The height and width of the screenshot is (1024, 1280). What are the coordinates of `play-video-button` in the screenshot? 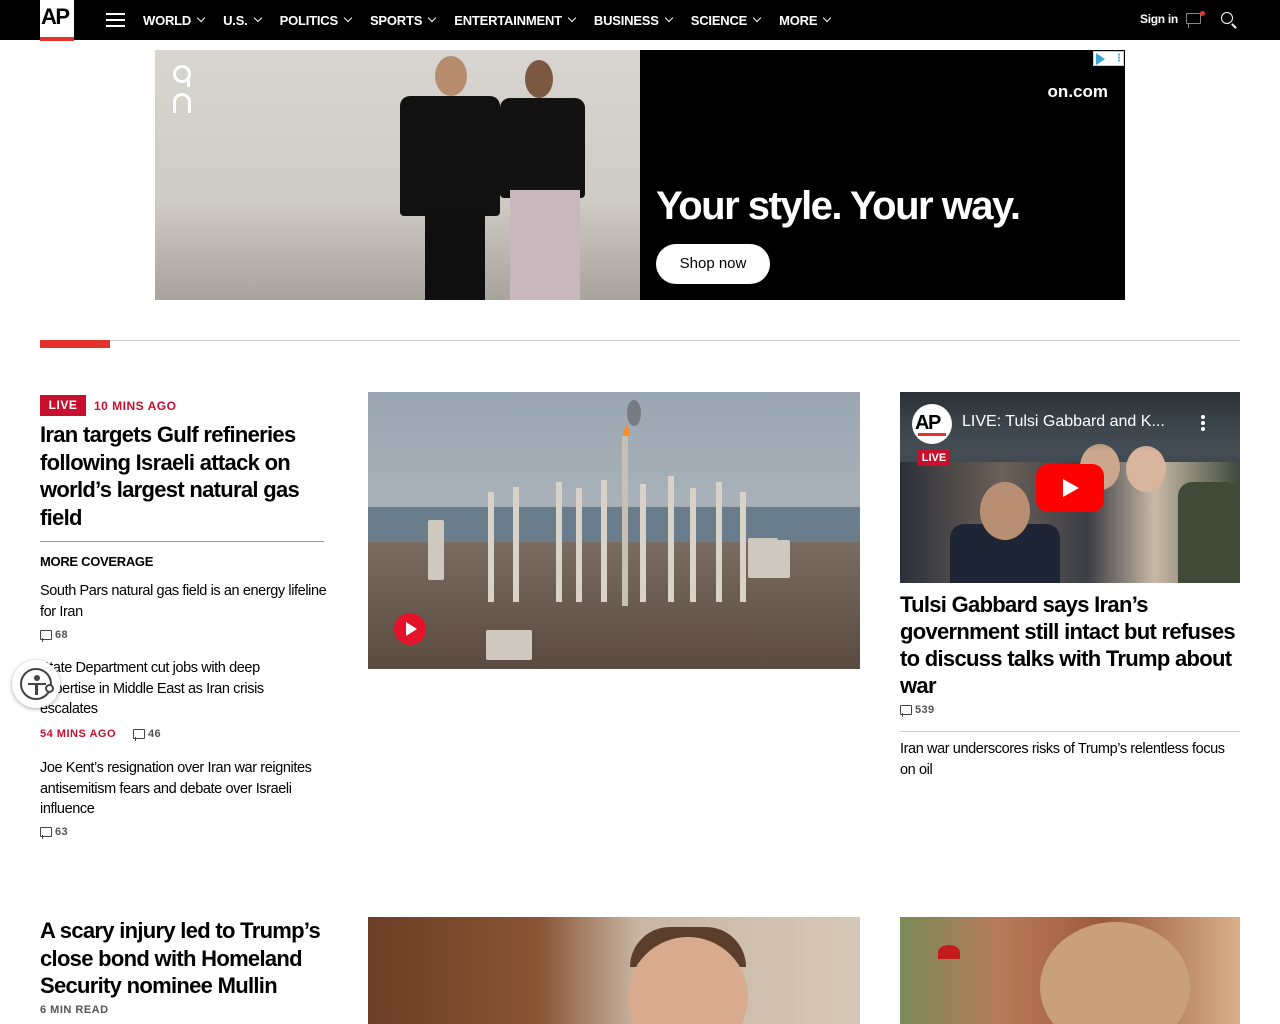 It's located at (410, 629).